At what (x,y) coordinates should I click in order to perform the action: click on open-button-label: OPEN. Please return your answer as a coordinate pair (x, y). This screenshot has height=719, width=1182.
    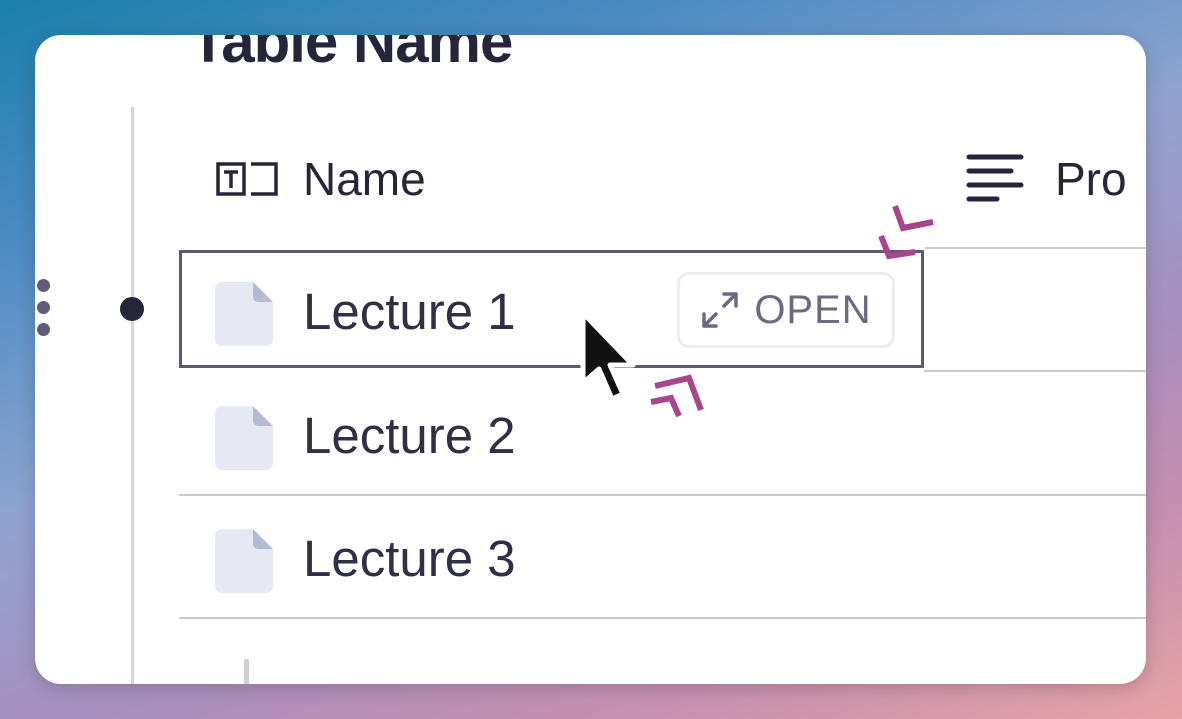
    Looking at the image, I should click on (813, 309).